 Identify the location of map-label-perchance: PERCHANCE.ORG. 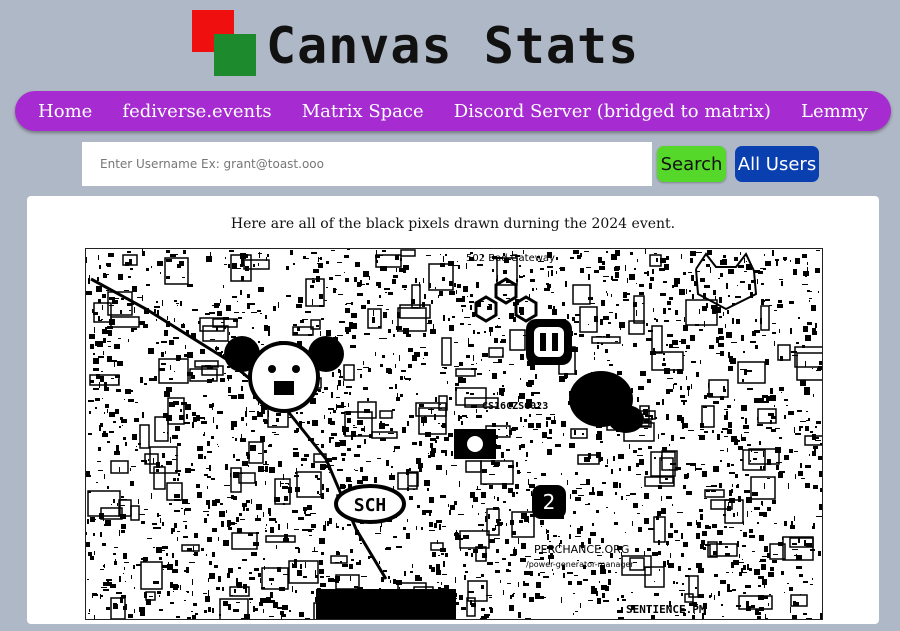
(581, 549).